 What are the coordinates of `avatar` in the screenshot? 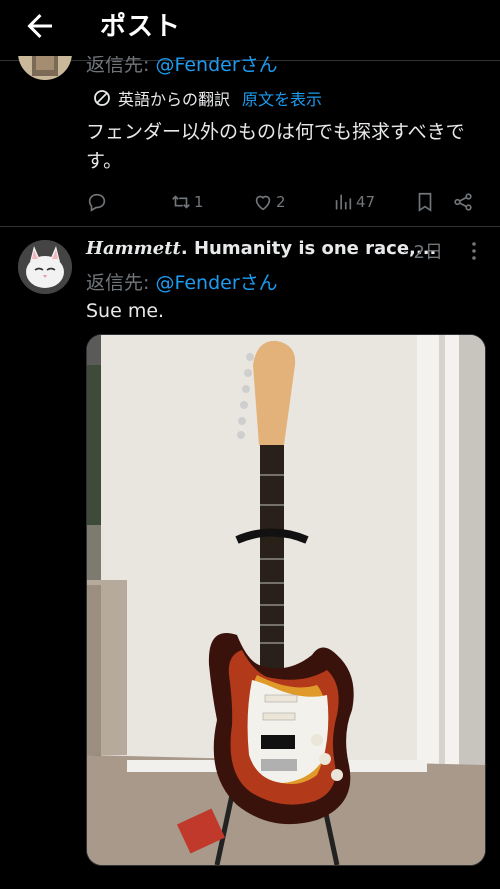 It's located at (45, 267).